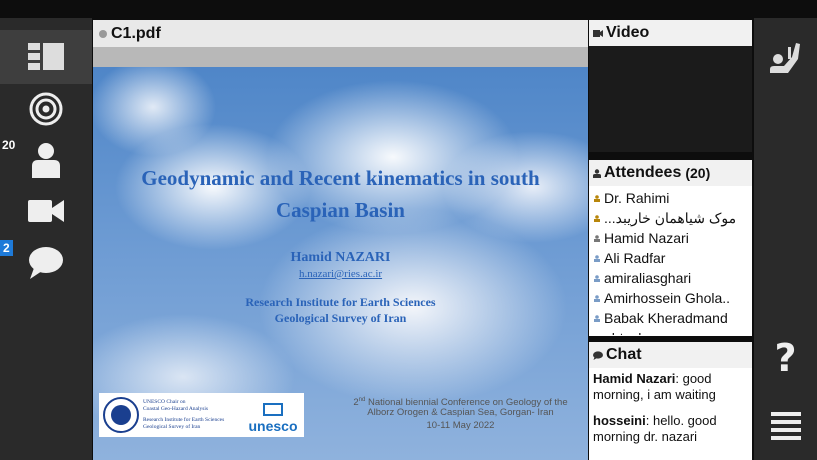 This screenshot has width=817, height=460. I want to click on attendee-item: Hamid Nazari, so click(673, 238).